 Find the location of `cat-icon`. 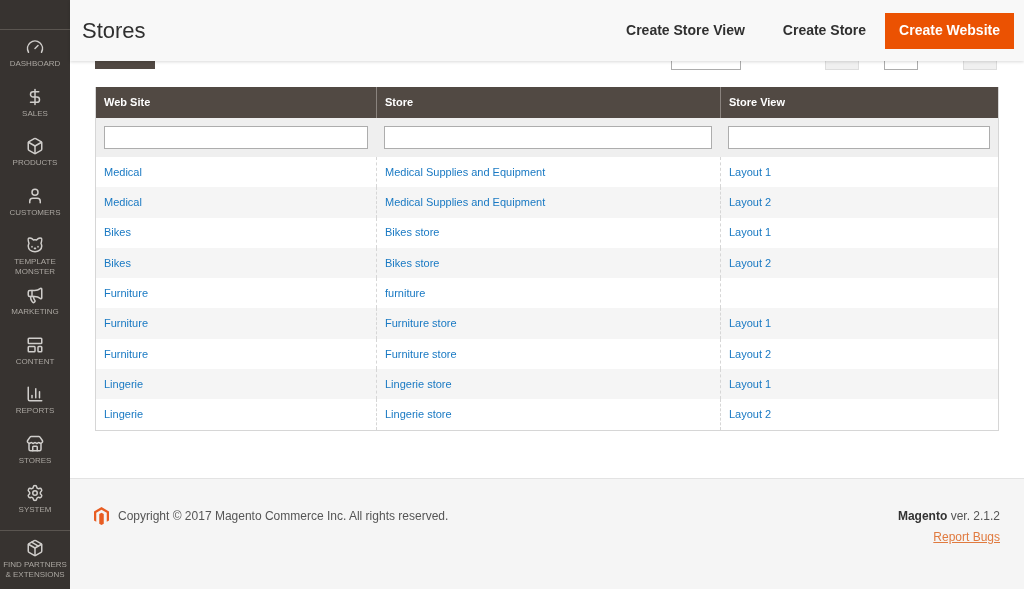

cat-icon is located at coordinates (35, 245).